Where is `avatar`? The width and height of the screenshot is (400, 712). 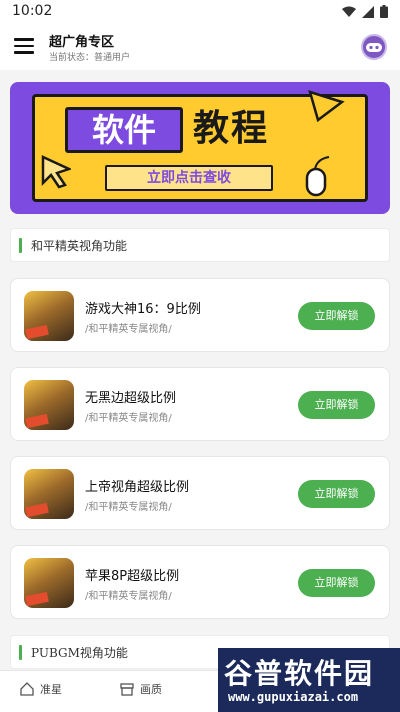 avatar is located at coordinates (374, 47).